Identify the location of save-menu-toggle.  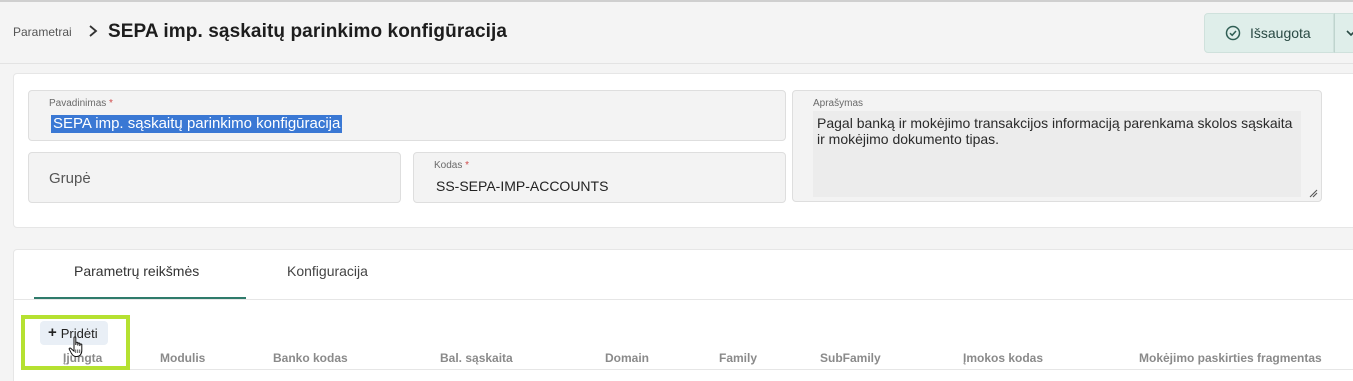
(1343, 33).